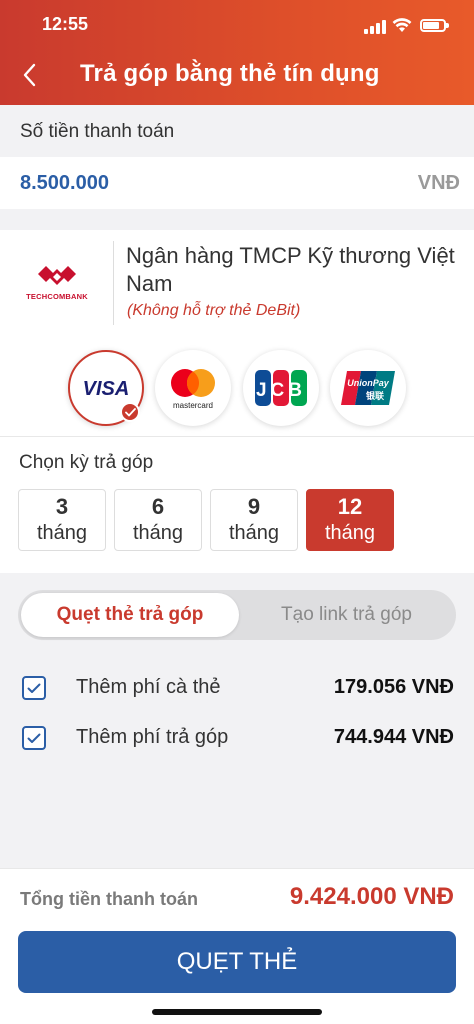 The height and width of the screenshot is (1024, 474). Describe the element at coordinates (64, 183) in the screenshot. I see `payment-amount-value: 8.500.000` at that location.